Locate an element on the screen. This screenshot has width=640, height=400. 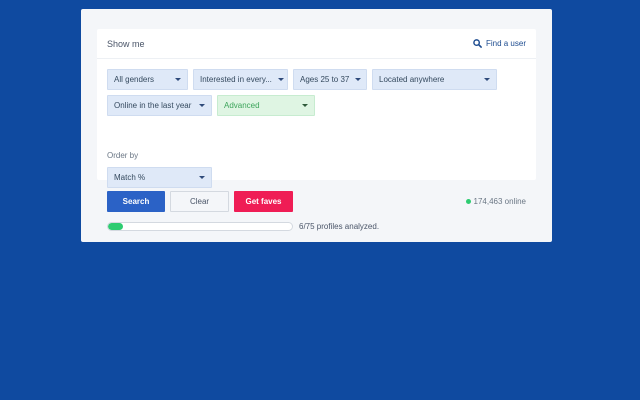
online-count: 174,463 online is located at coordinates (500, 201).